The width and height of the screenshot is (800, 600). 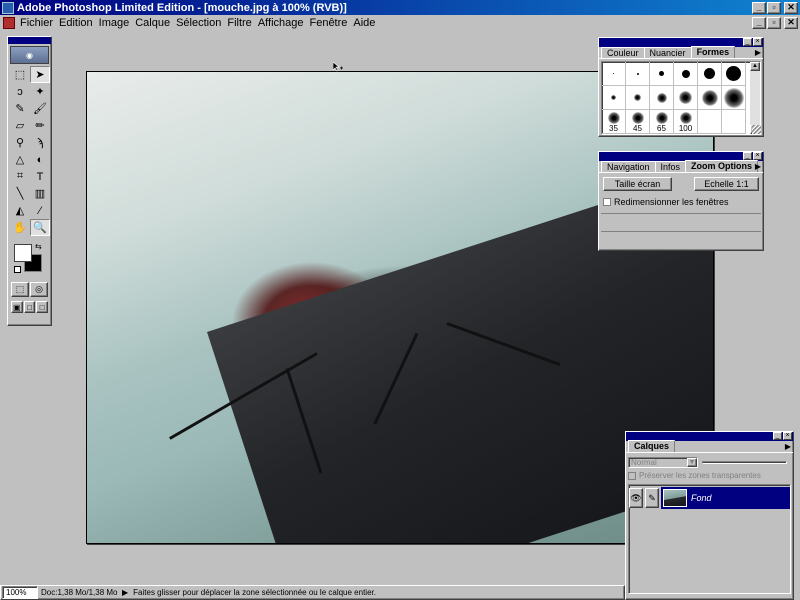 I want to click on standard-screen-mode-icon: ▣, so click(x=17, y=307).